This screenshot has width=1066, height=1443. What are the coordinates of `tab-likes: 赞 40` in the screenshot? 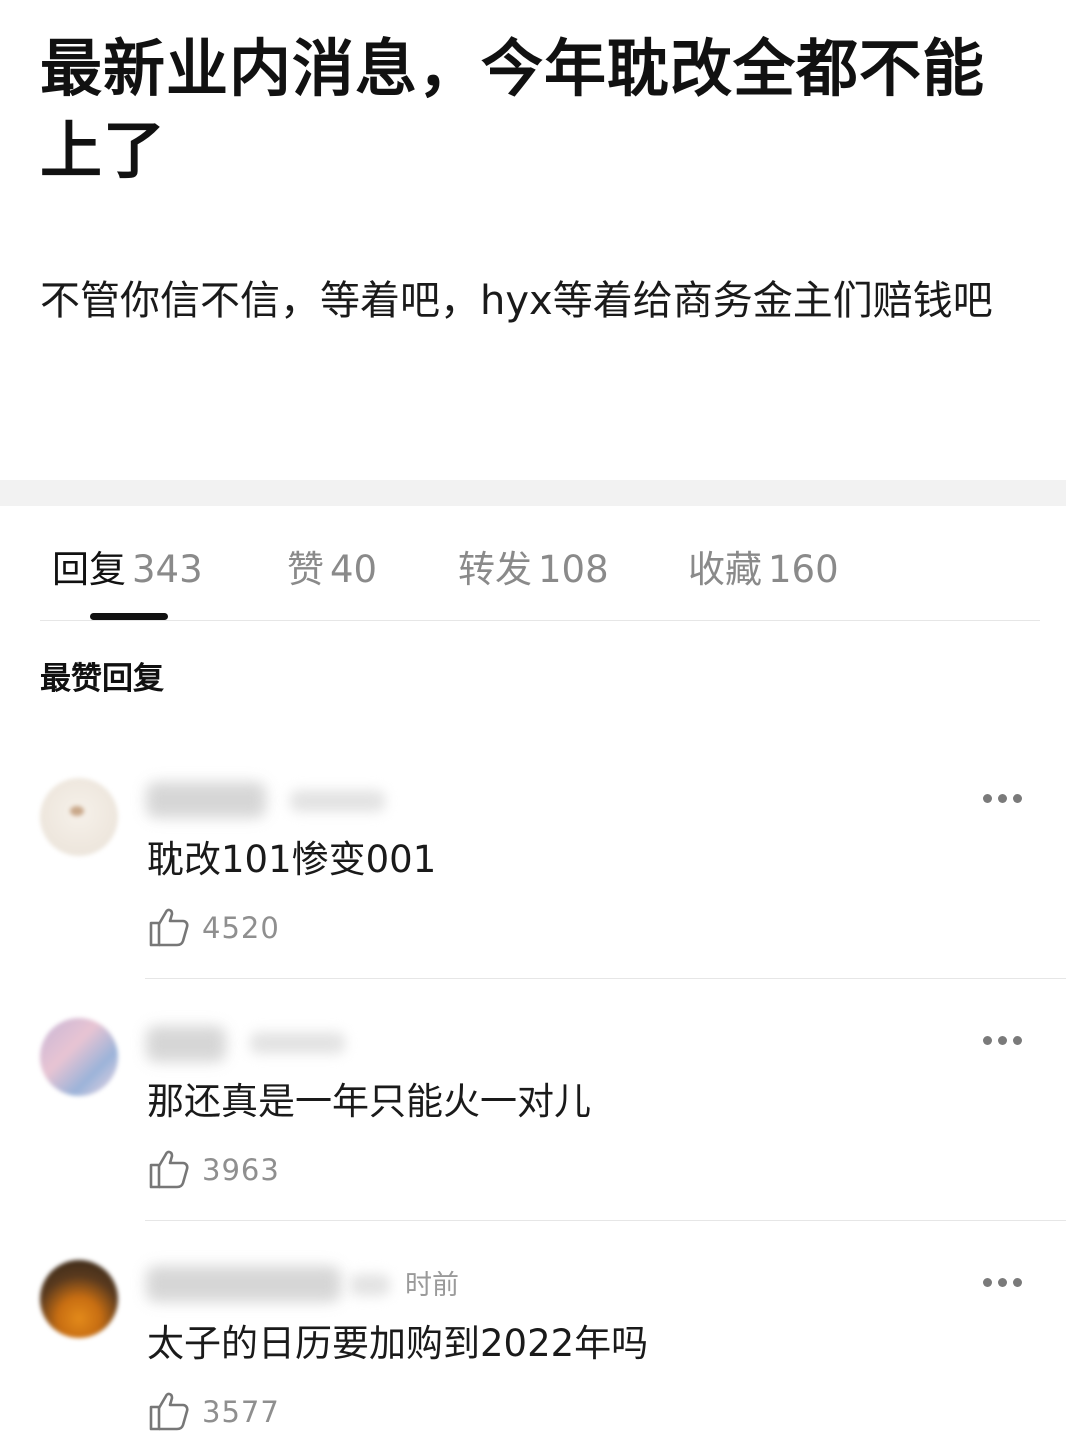 It's located at (332, 570).